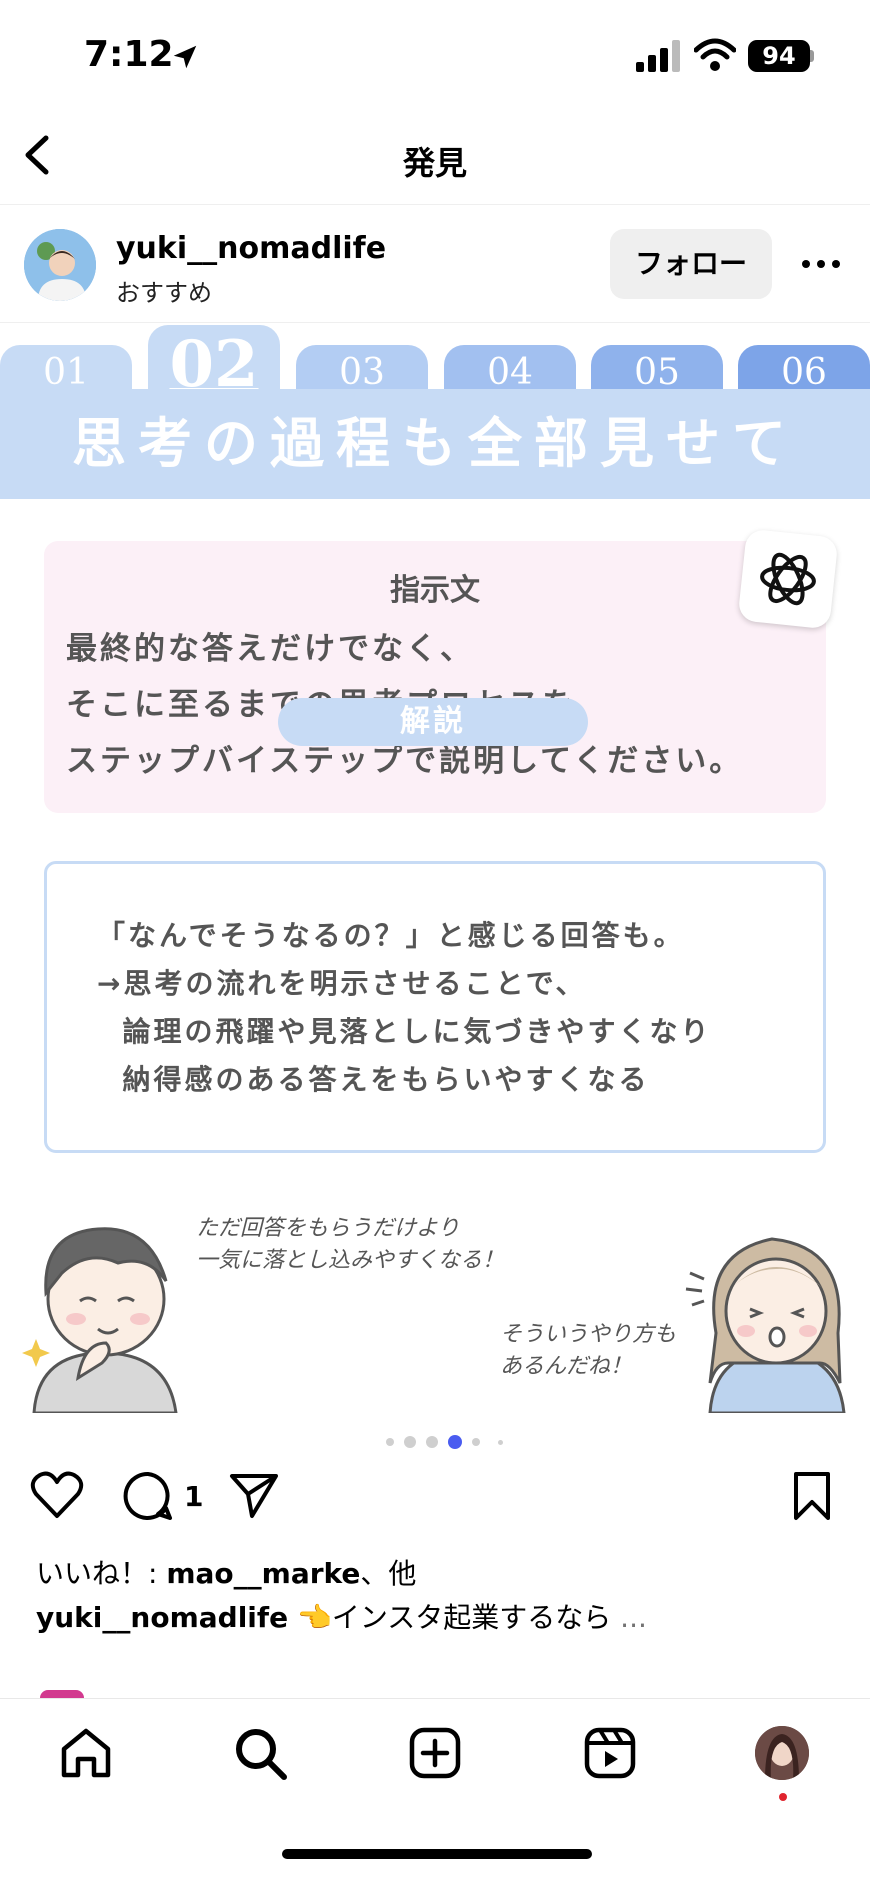  I want to click on status-time: 7:12, so click(129, 54).